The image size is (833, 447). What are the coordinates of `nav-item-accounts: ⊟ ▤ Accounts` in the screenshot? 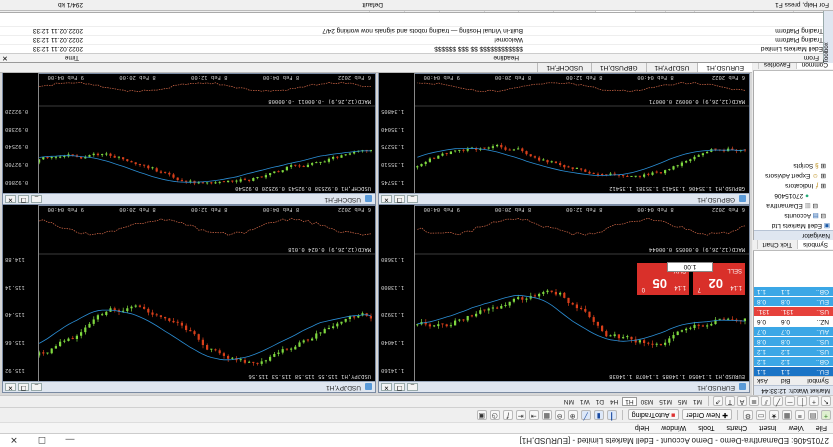 It's located at (793, 215).